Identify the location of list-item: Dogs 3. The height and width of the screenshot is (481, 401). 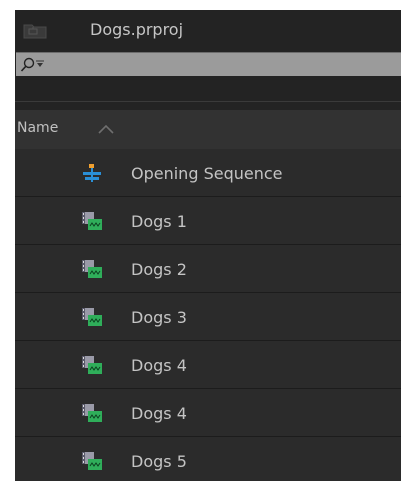
(208, 317).